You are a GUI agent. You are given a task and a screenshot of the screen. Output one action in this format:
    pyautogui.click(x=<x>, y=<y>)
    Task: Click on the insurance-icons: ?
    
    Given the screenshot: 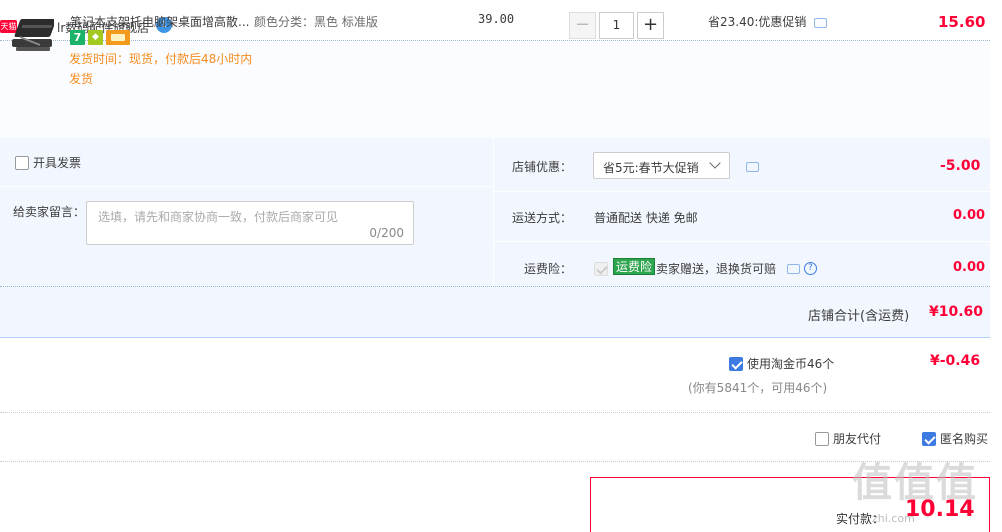 What is the action you would take?
    pyautogui.click(x=802, y=268)
    